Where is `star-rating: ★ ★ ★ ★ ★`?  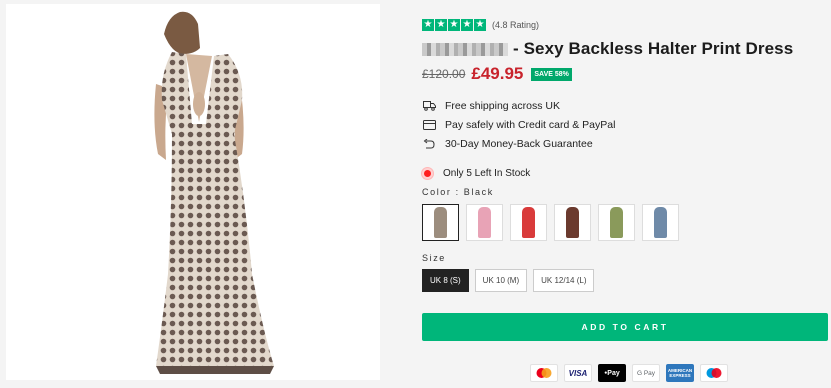
star-rating: ★ ★ ★ ★ ★ is located at coordinates (454, 25).